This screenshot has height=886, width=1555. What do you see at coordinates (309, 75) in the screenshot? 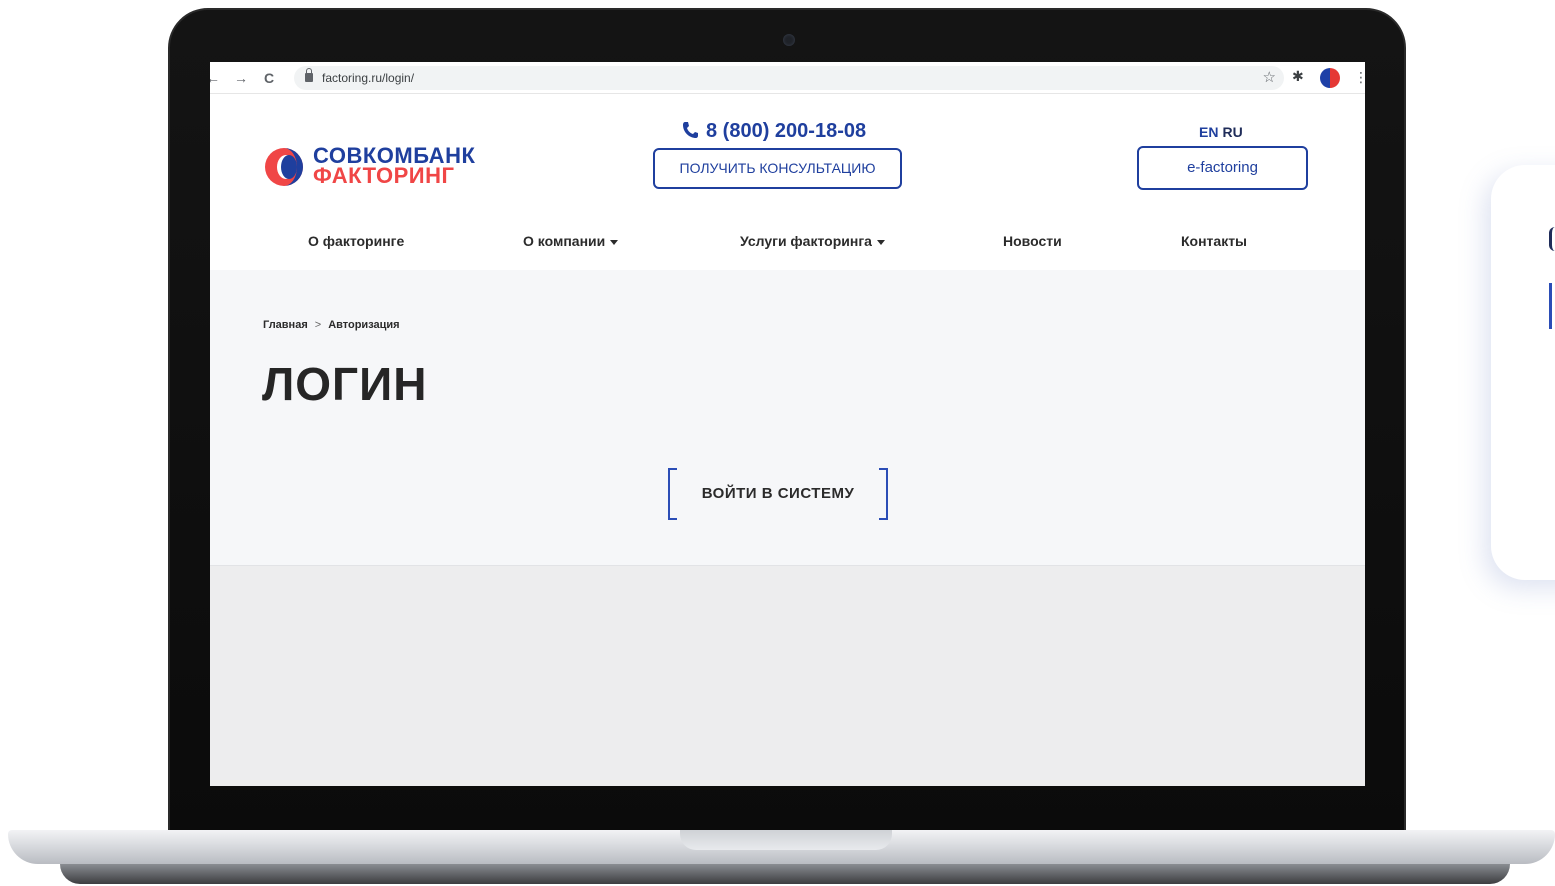
I see `lock-icon` at bounding box center [309, 75].